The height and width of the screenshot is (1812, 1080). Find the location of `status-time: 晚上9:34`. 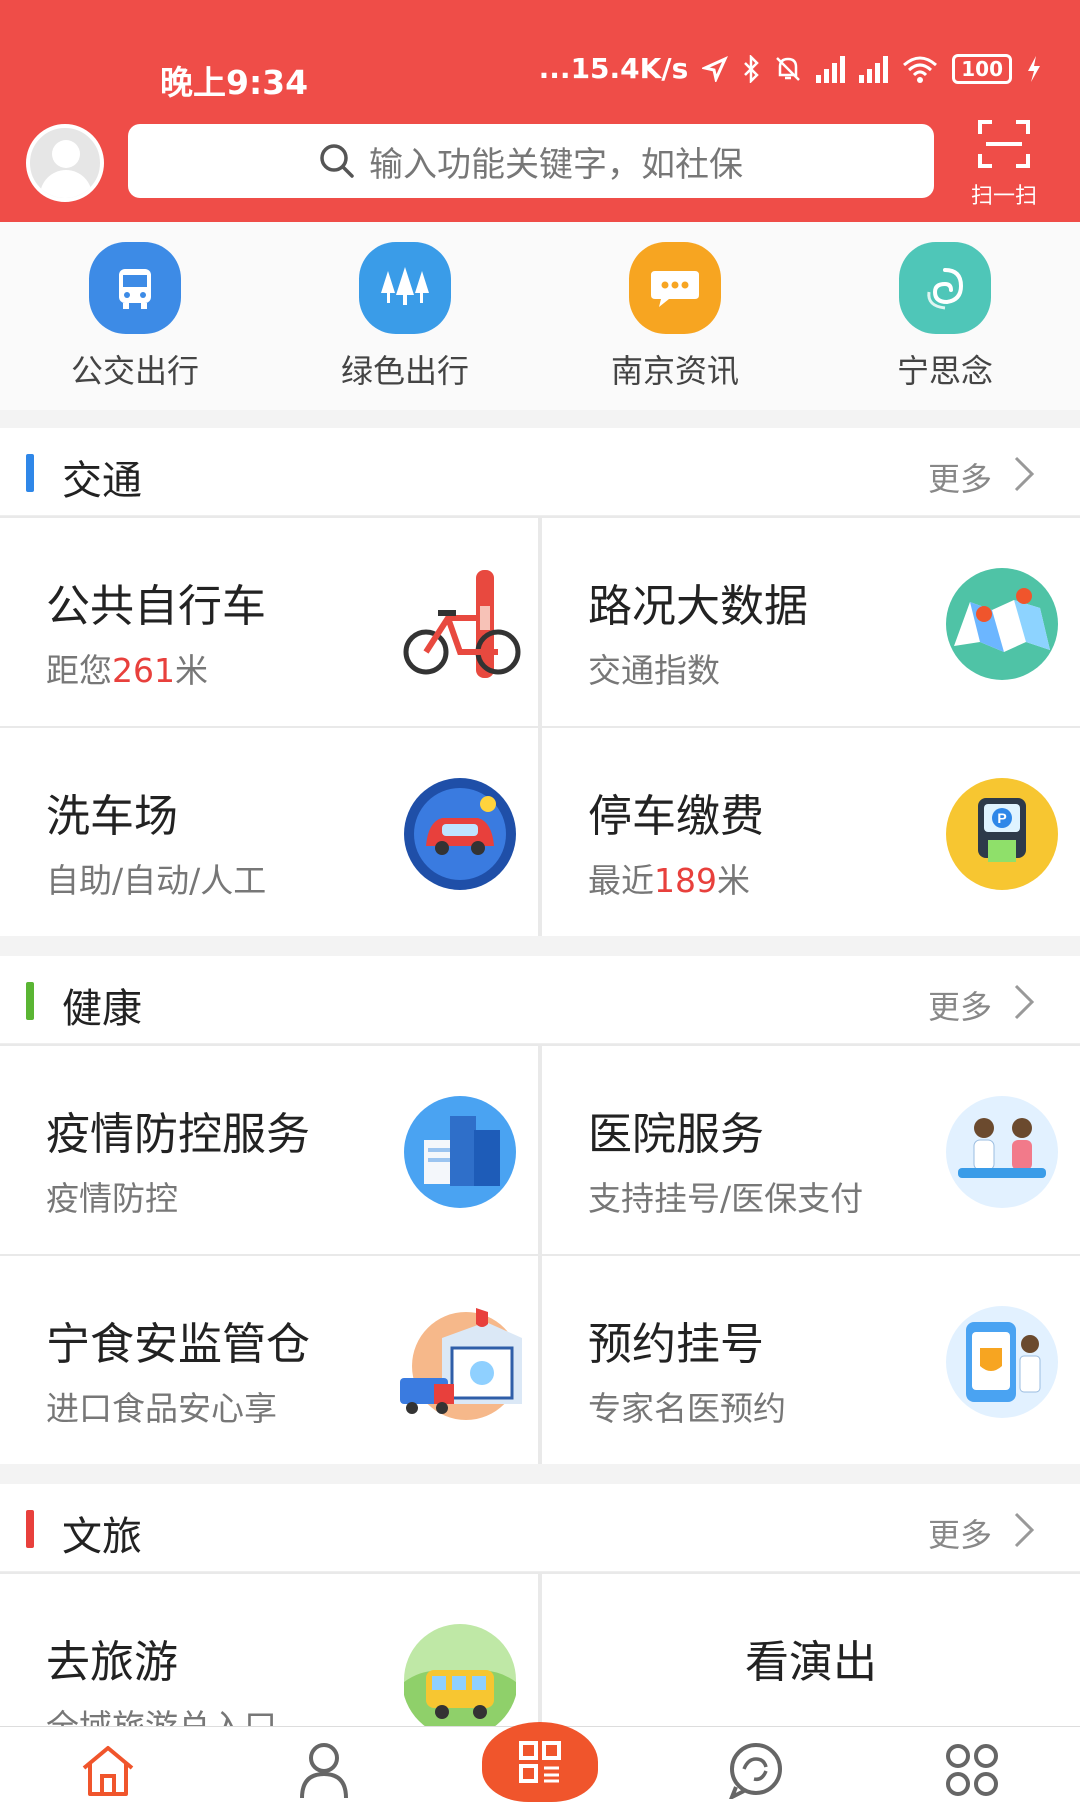

status-time: 晚上9:34 is located at coordinates (234, 82).